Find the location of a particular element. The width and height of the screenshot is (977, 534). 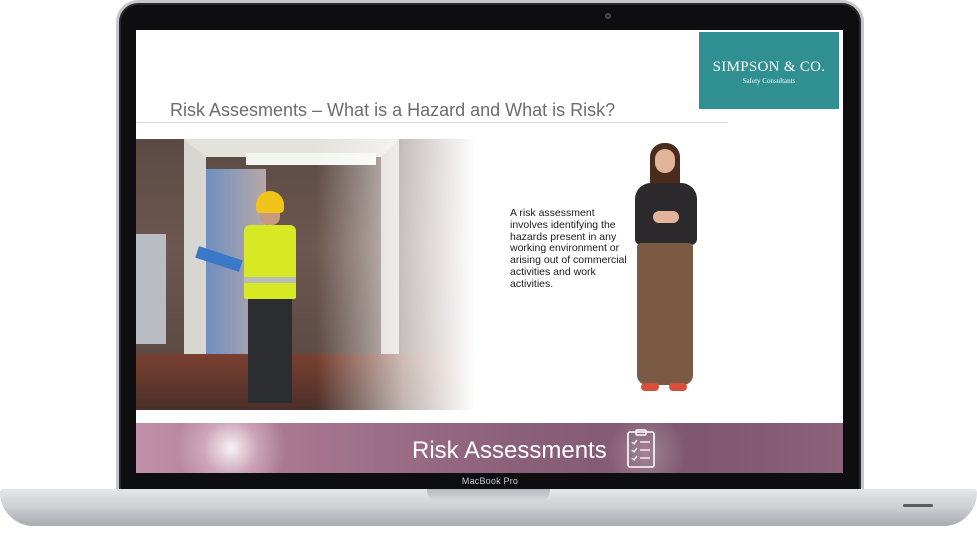

company-logo: SIMPSON & CO. Safety Consultants is located at coordinates (769, 70).